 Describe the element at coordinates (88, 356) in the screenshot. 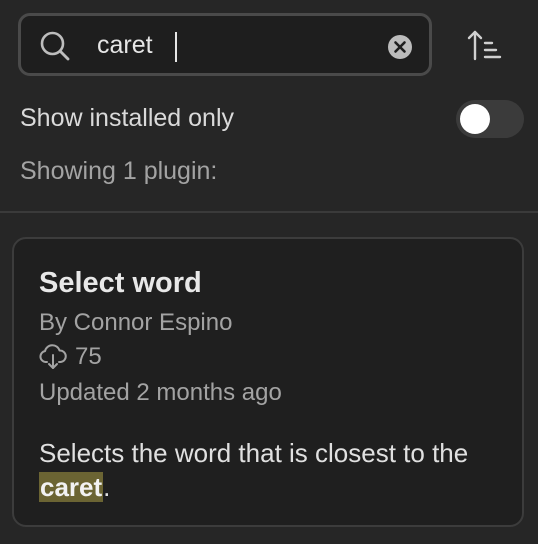

I see `downloads-count: 75` at that location.